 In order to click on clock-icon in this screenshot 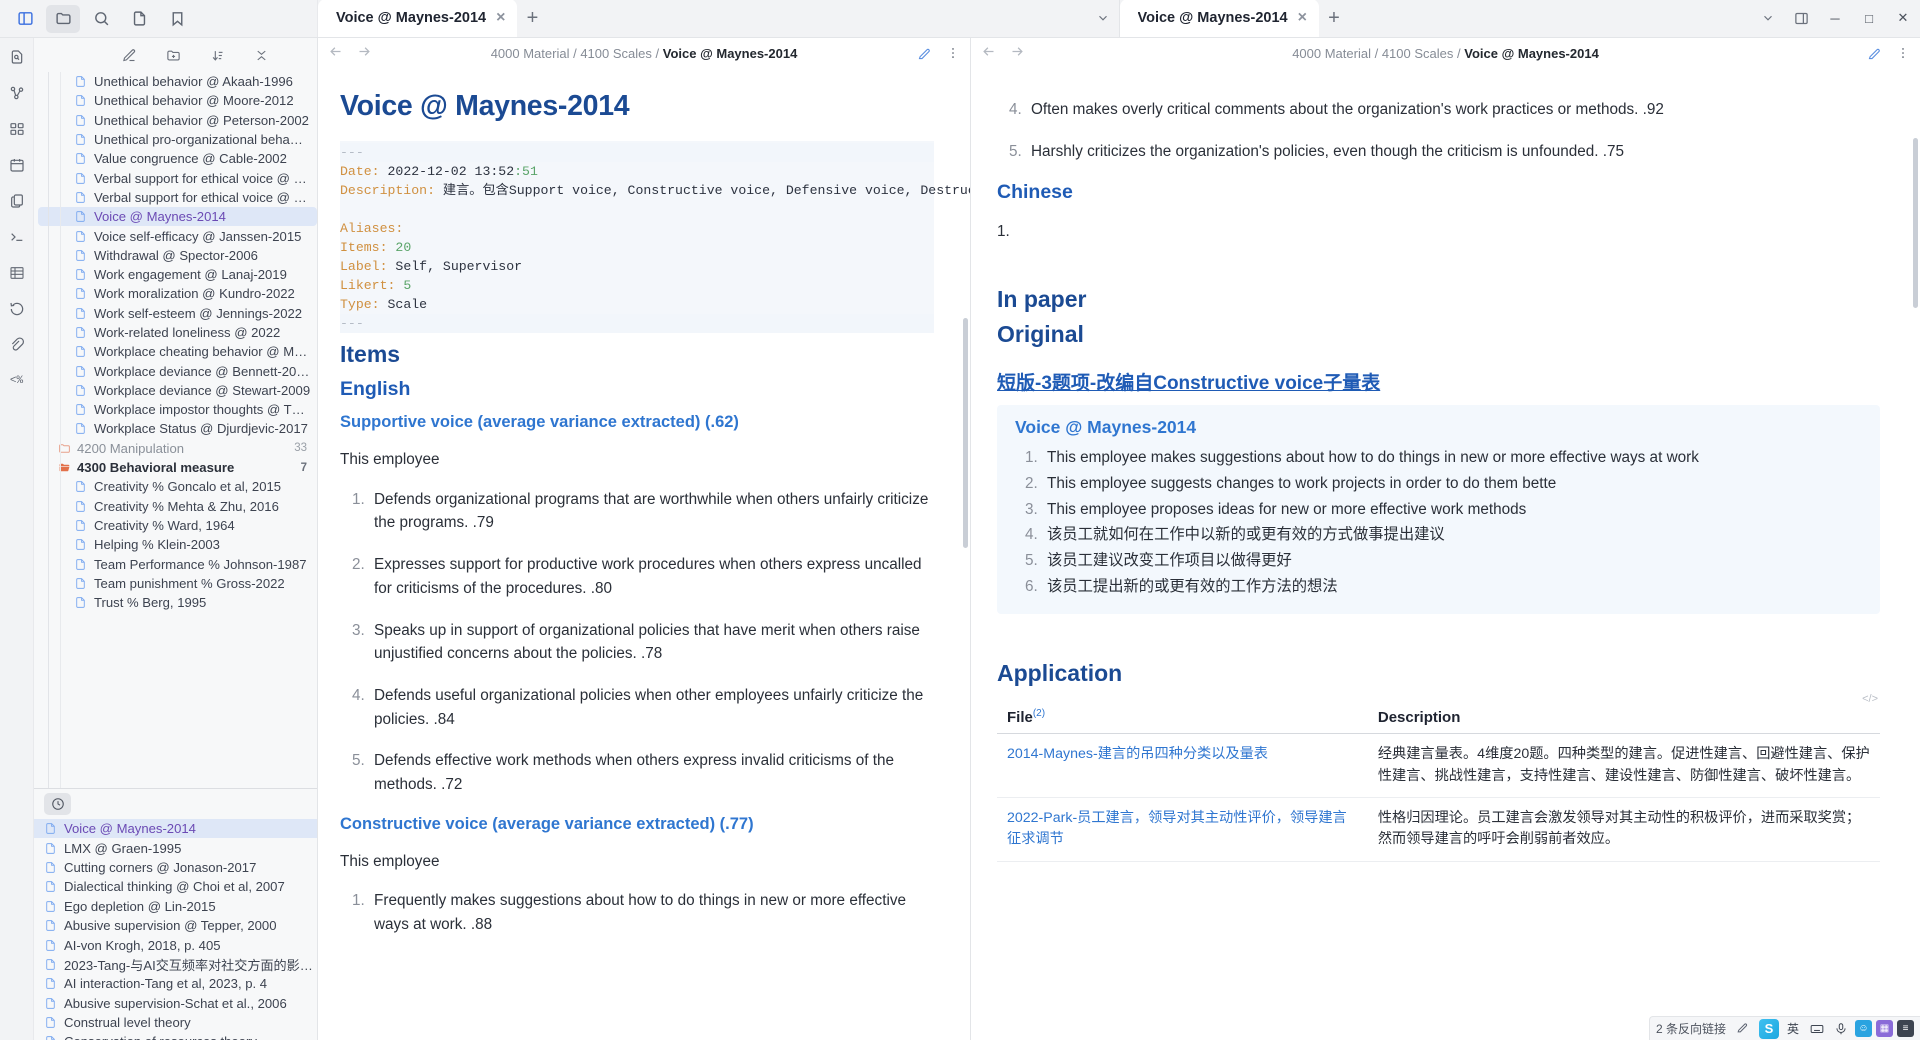, I will do `click(57, 804)`.